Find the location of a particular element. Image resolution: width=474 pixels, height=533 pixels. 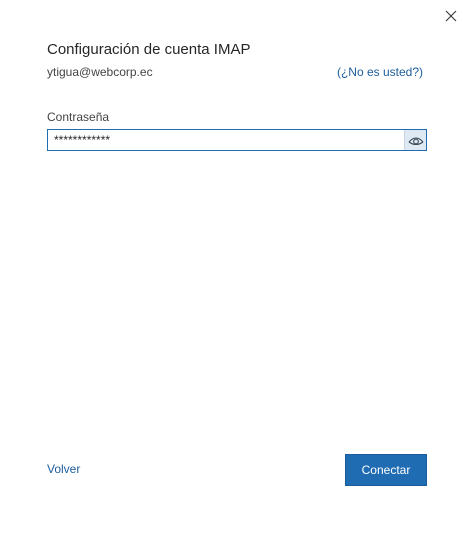

connect-button: Conectar is located at coordinates (386, 470).